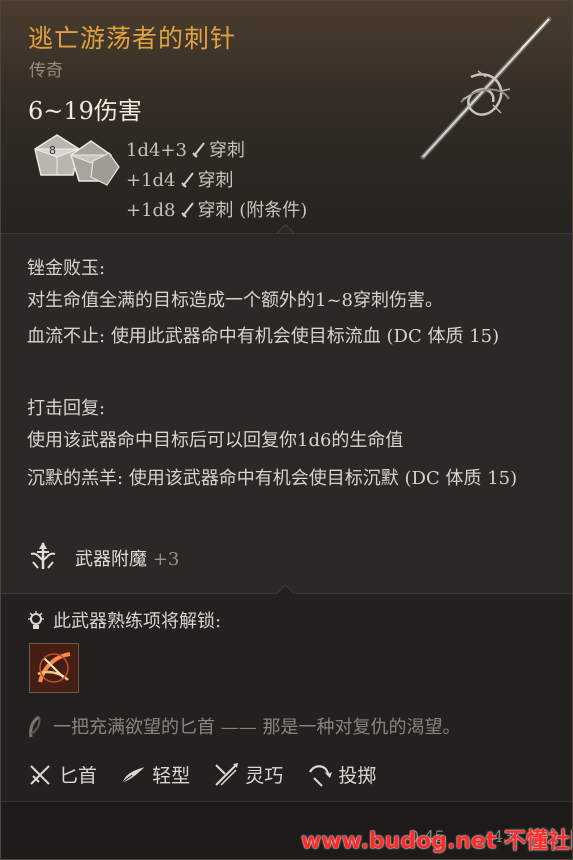  I want to click on property-label: 灵巧, so click(264, 776).